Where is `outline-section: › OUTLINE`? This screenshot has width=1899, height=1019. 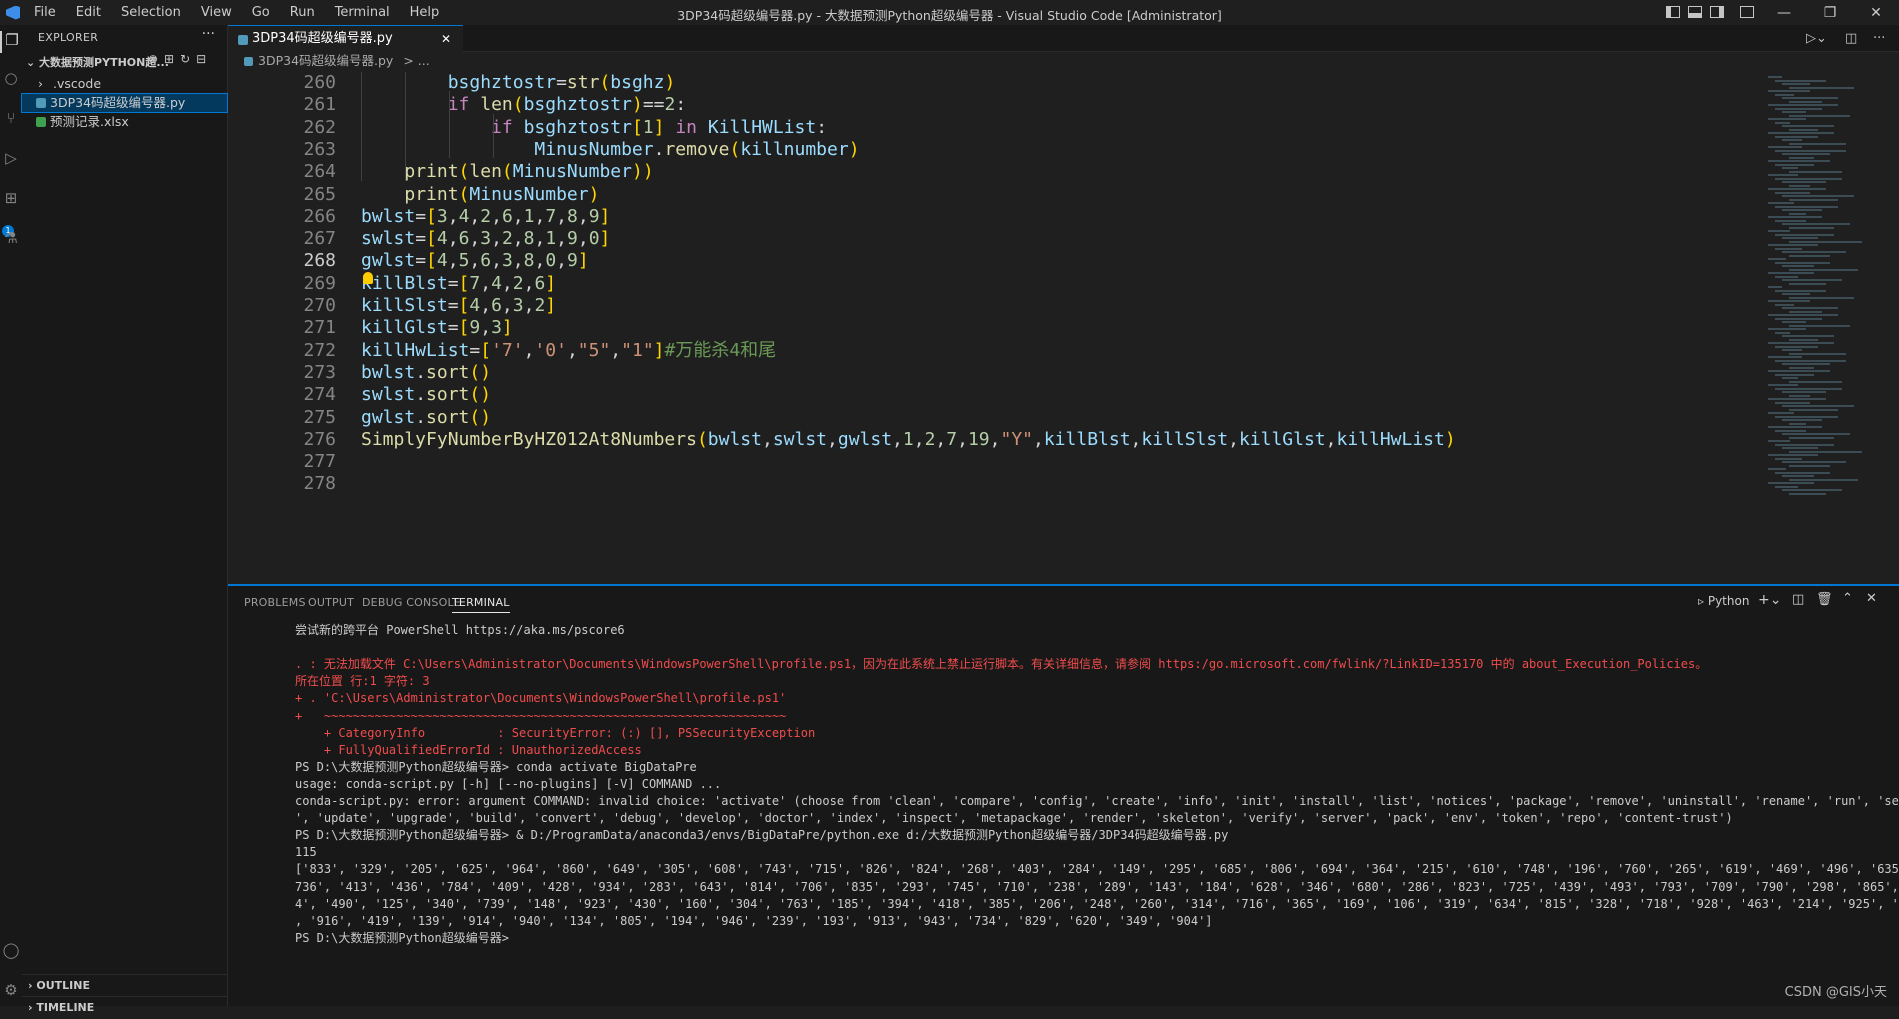
outline-section: › OUTLINE is located at coordinates (124, 985).